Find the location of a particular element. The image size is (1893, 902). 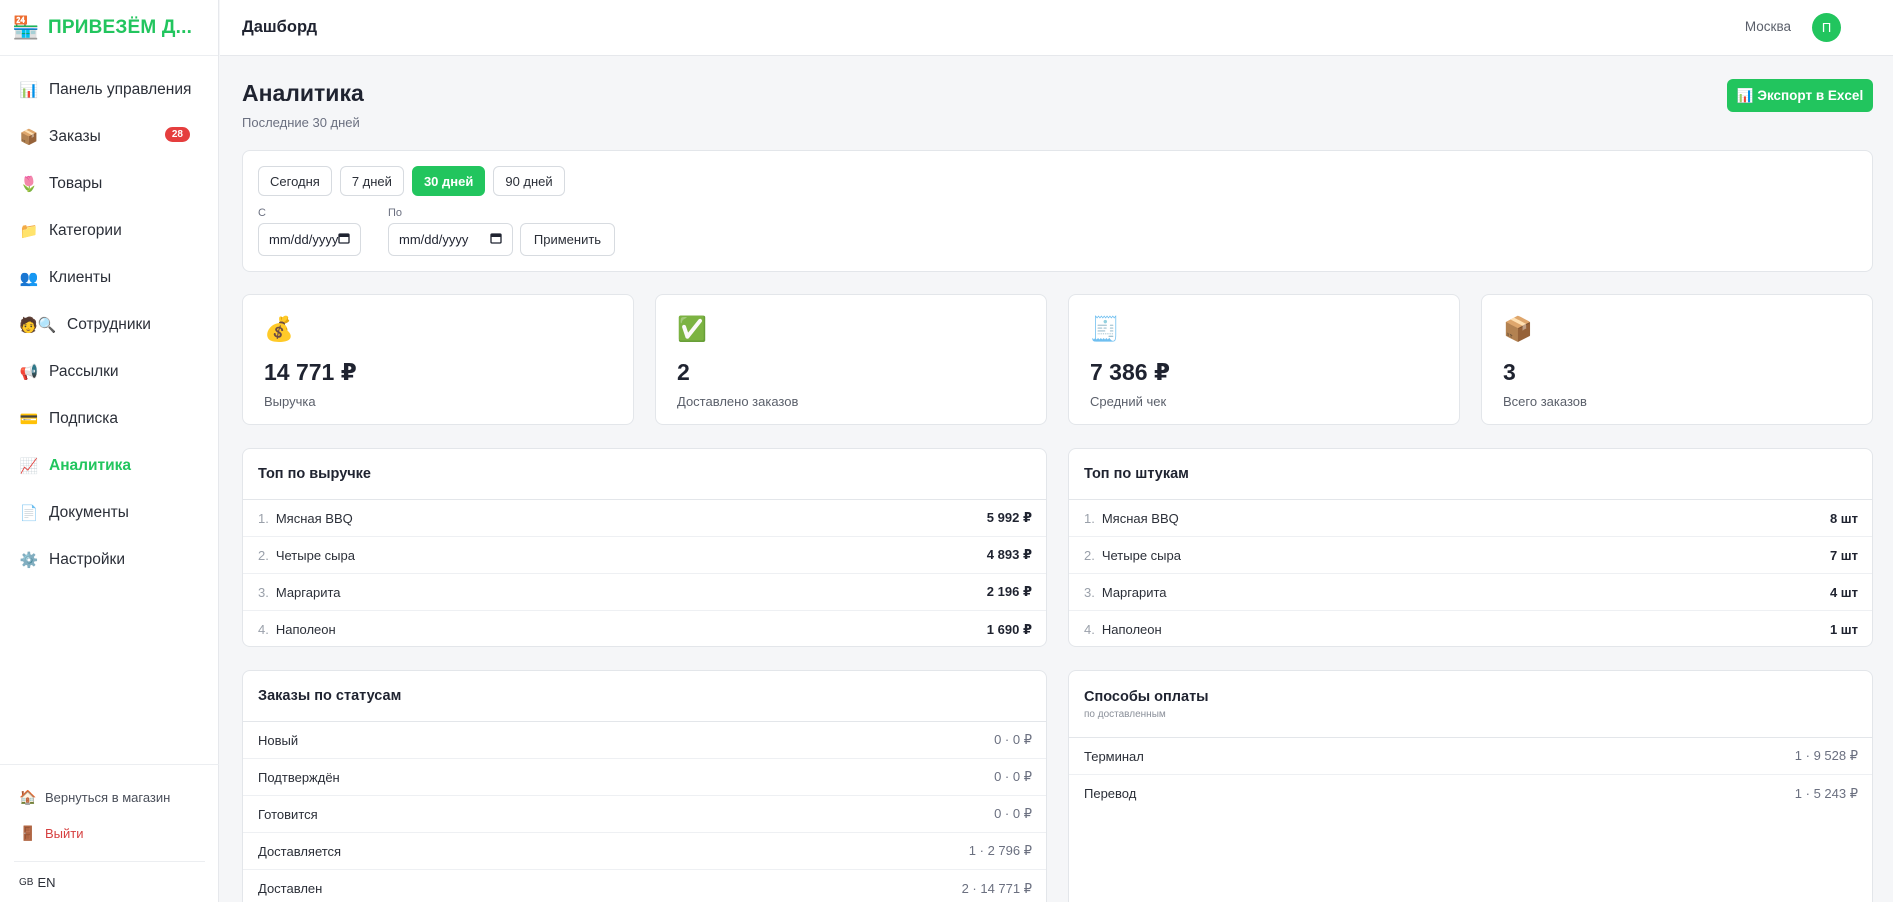

card-title: Способы оплаты is located at coordinates (1146, 696).